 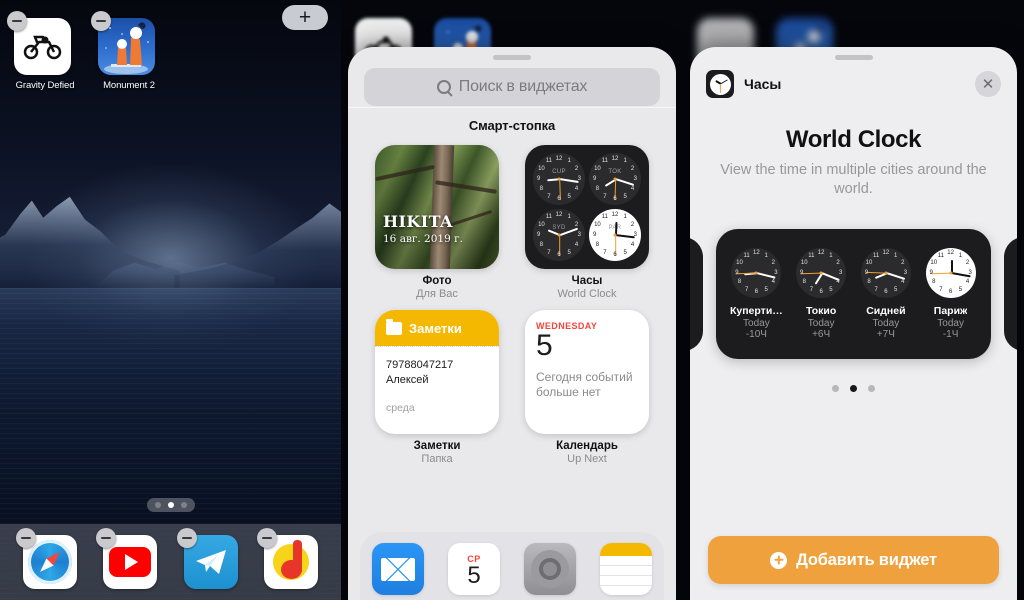 I want to click on dock-item-music, so click(x=287, y=558).